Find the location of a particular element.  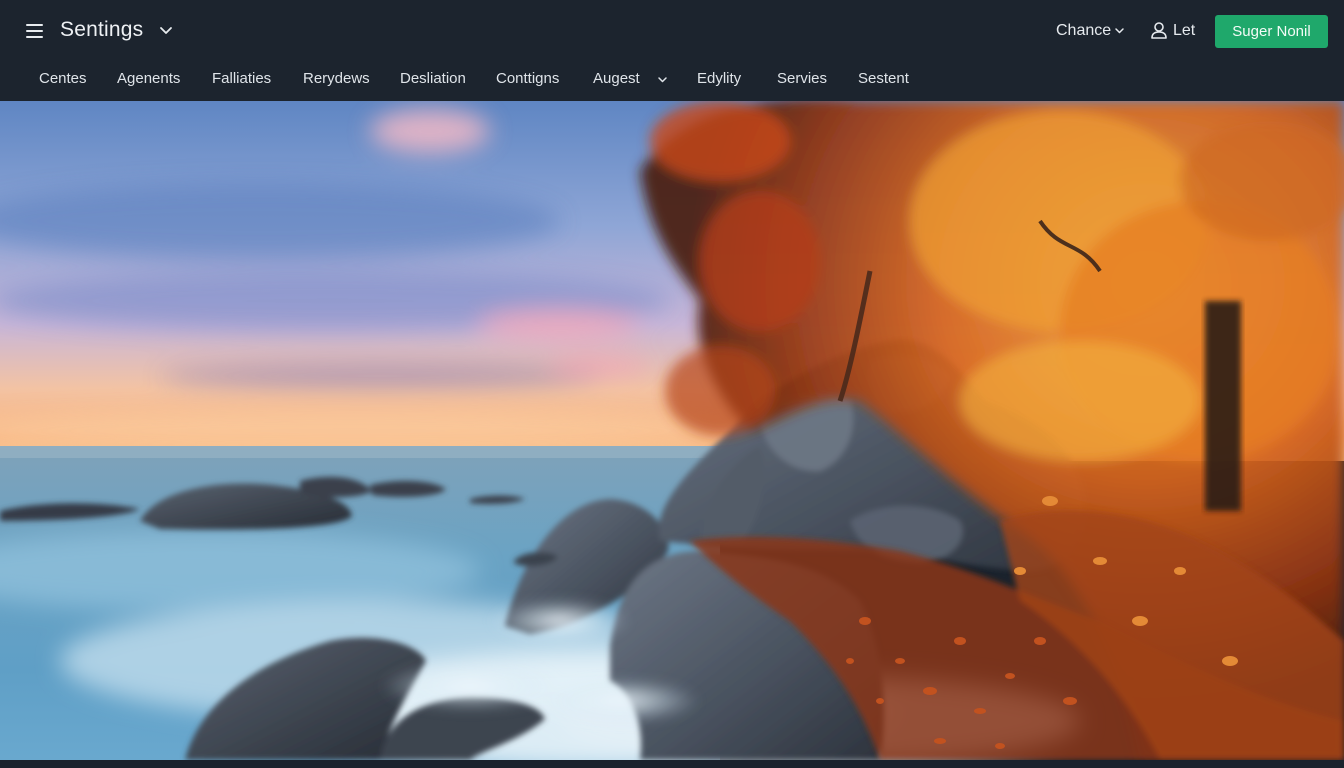

chance-dropdown: Chance is located at coordinates (1083, 31).